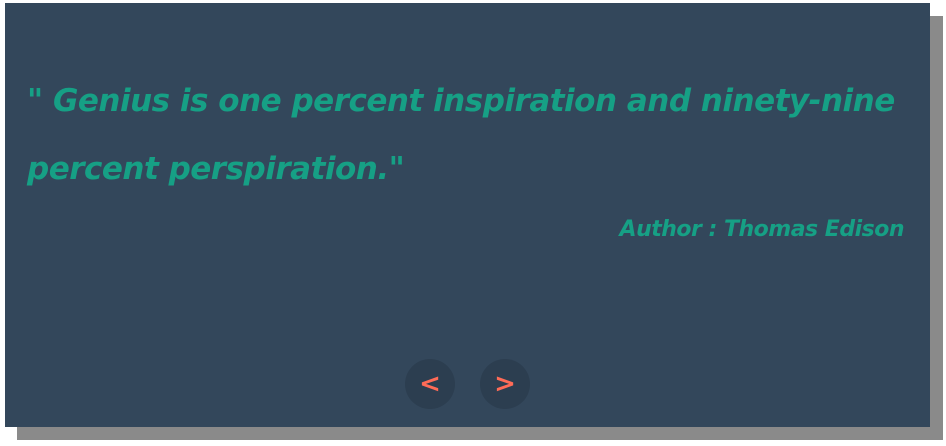 The height and width of the screenshot is (446, 946). What do you see at coordinates (505, 384) in the screenshot?
I see `next-quote-button: >` at bounding box center [505, 384].